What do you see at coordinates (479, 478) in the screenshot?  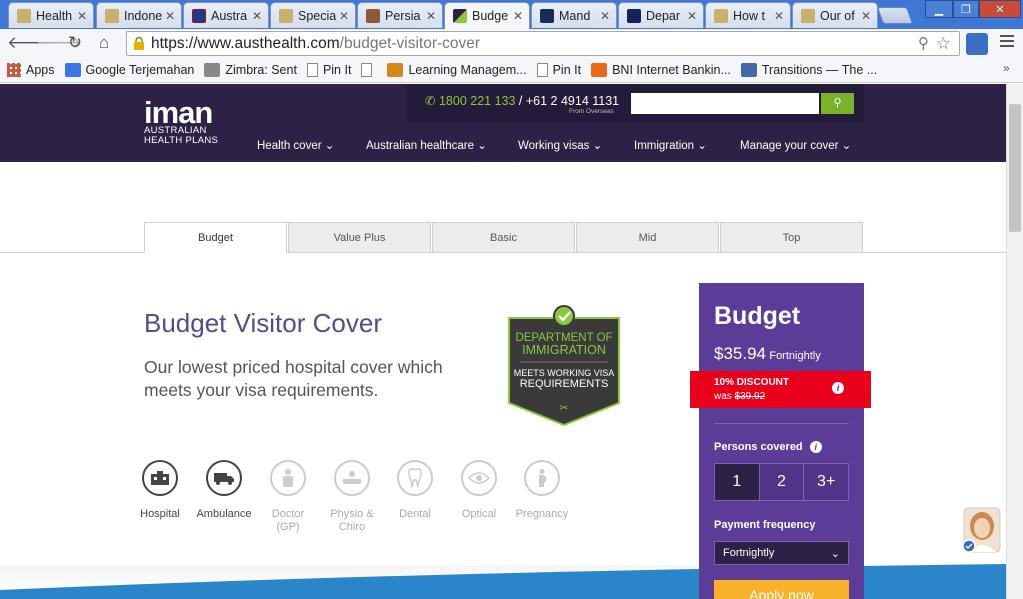 I see `eye-icon` at bounding box center [479, 478].